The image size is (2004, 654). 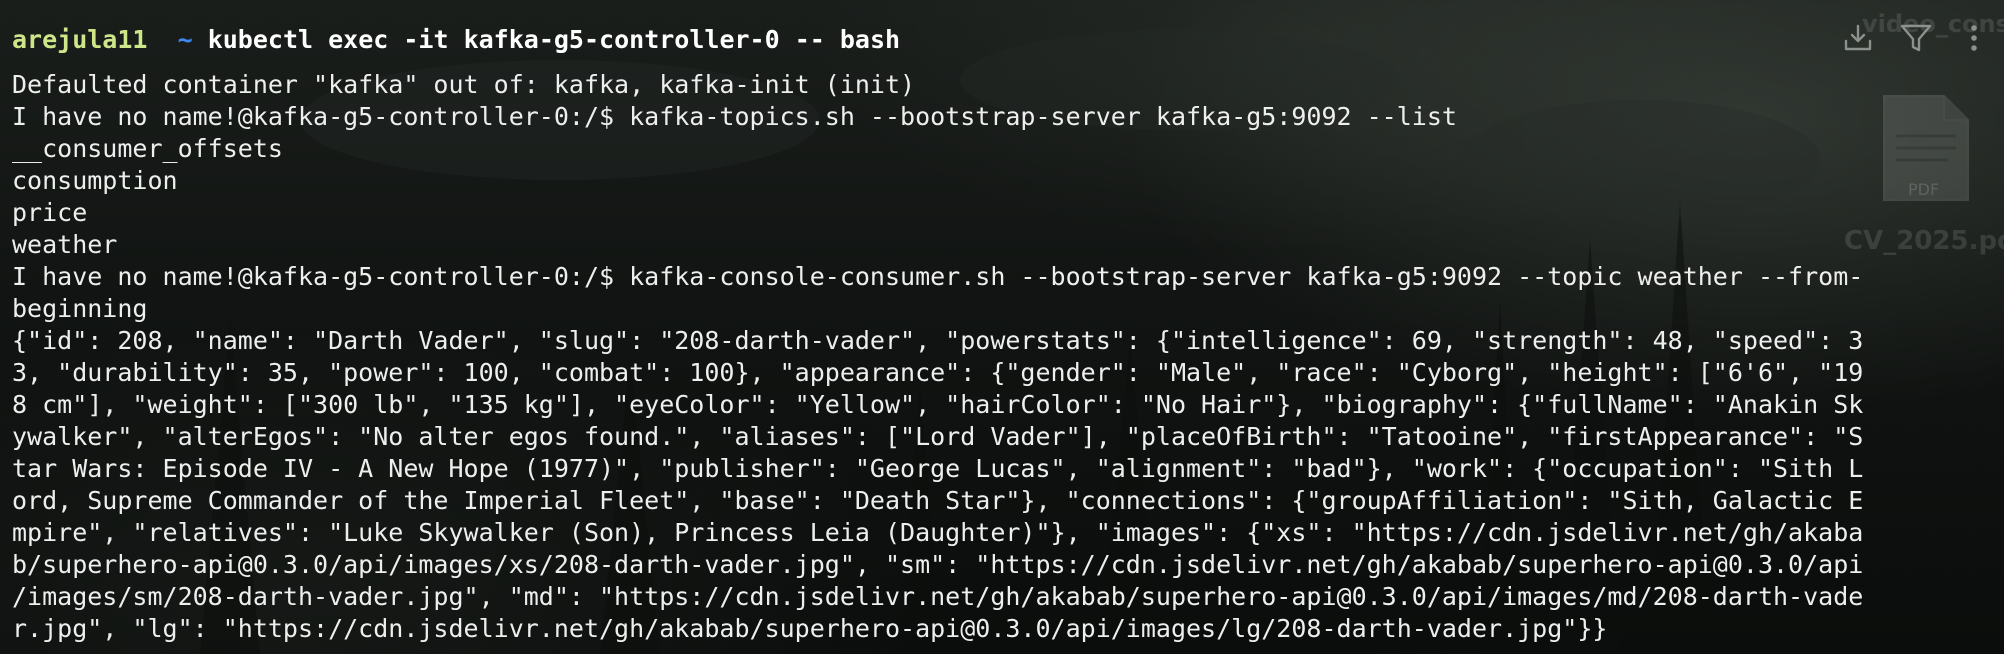 I want to click on filter-button, so click(x=1916, y=38).